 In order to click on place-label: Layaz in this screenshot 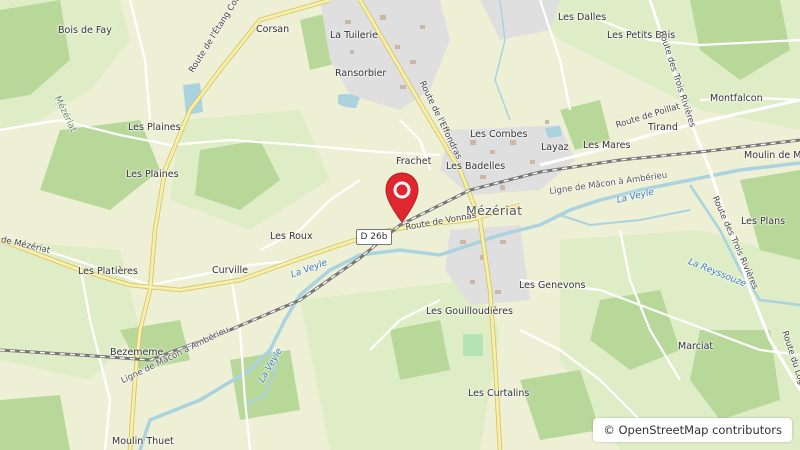, I will do `click(555, 147)`.